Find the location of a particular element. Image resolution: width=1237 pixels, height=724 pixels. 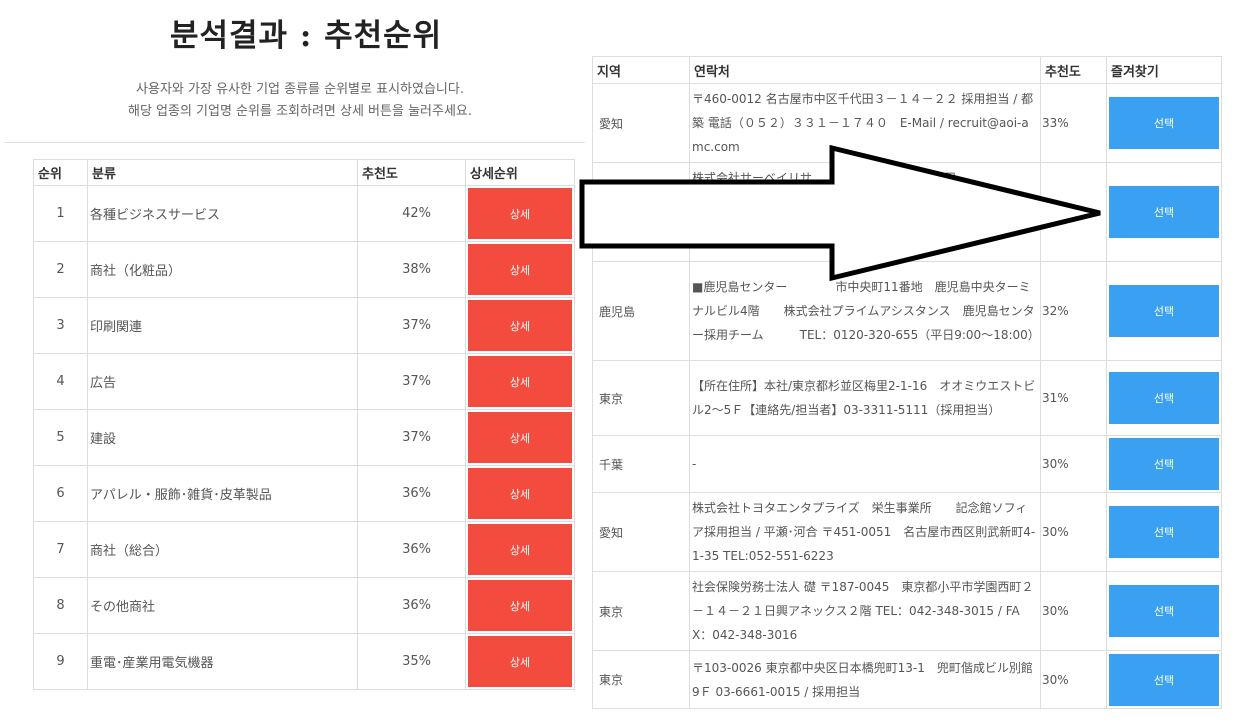

rank-cell: 5 is located at coordinates (60, 437).